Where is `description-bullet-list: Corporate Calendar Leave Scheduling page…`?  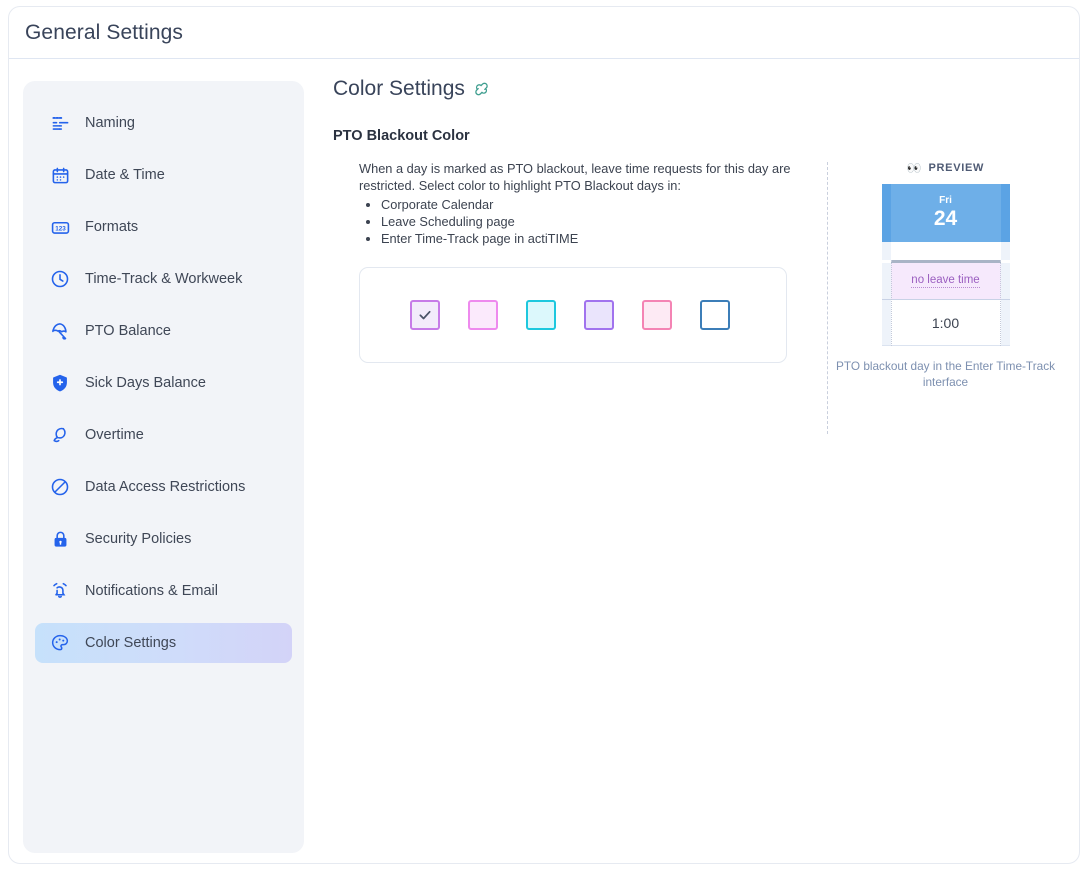
description-bullet-list: Corporate Calendar Leave Scheduling page… is located at coordinates (586, 222).